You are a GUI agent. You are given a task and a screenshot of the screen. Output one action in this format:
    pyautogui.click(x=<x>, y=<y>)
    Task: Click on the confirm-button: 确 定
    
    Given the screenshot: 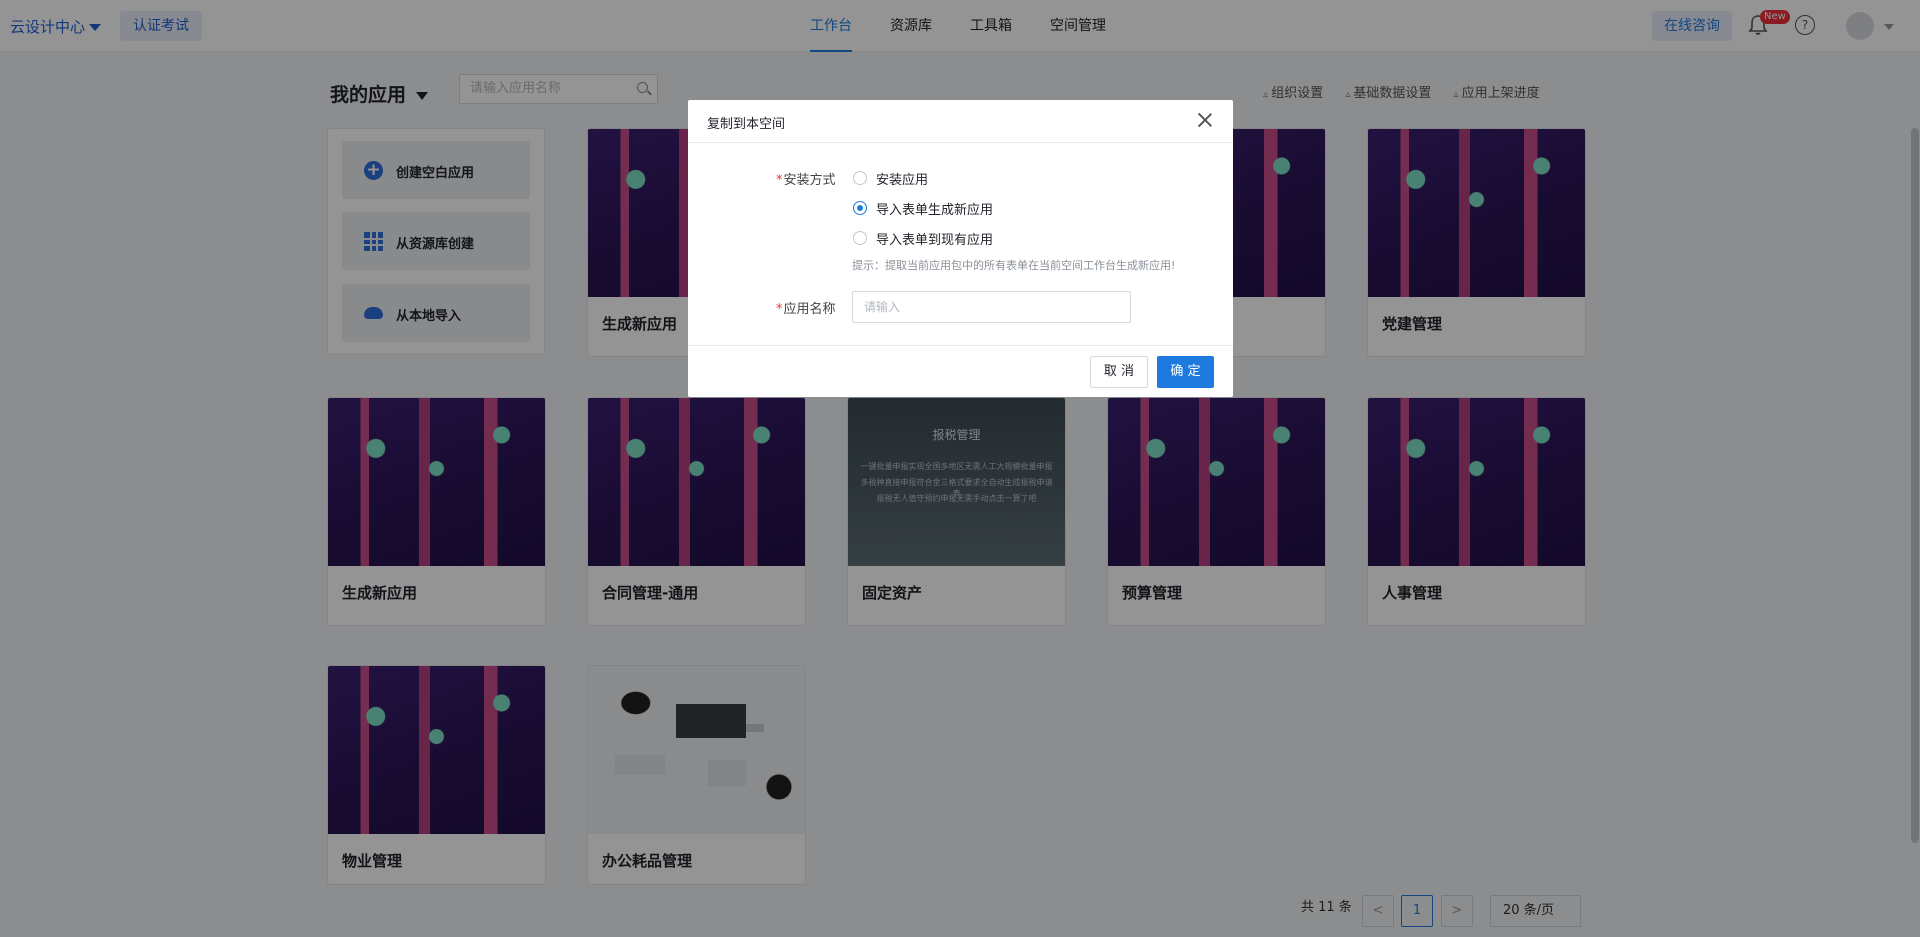 What is the action you would take?
    pyautogui.click(x=1185, y=372)
    